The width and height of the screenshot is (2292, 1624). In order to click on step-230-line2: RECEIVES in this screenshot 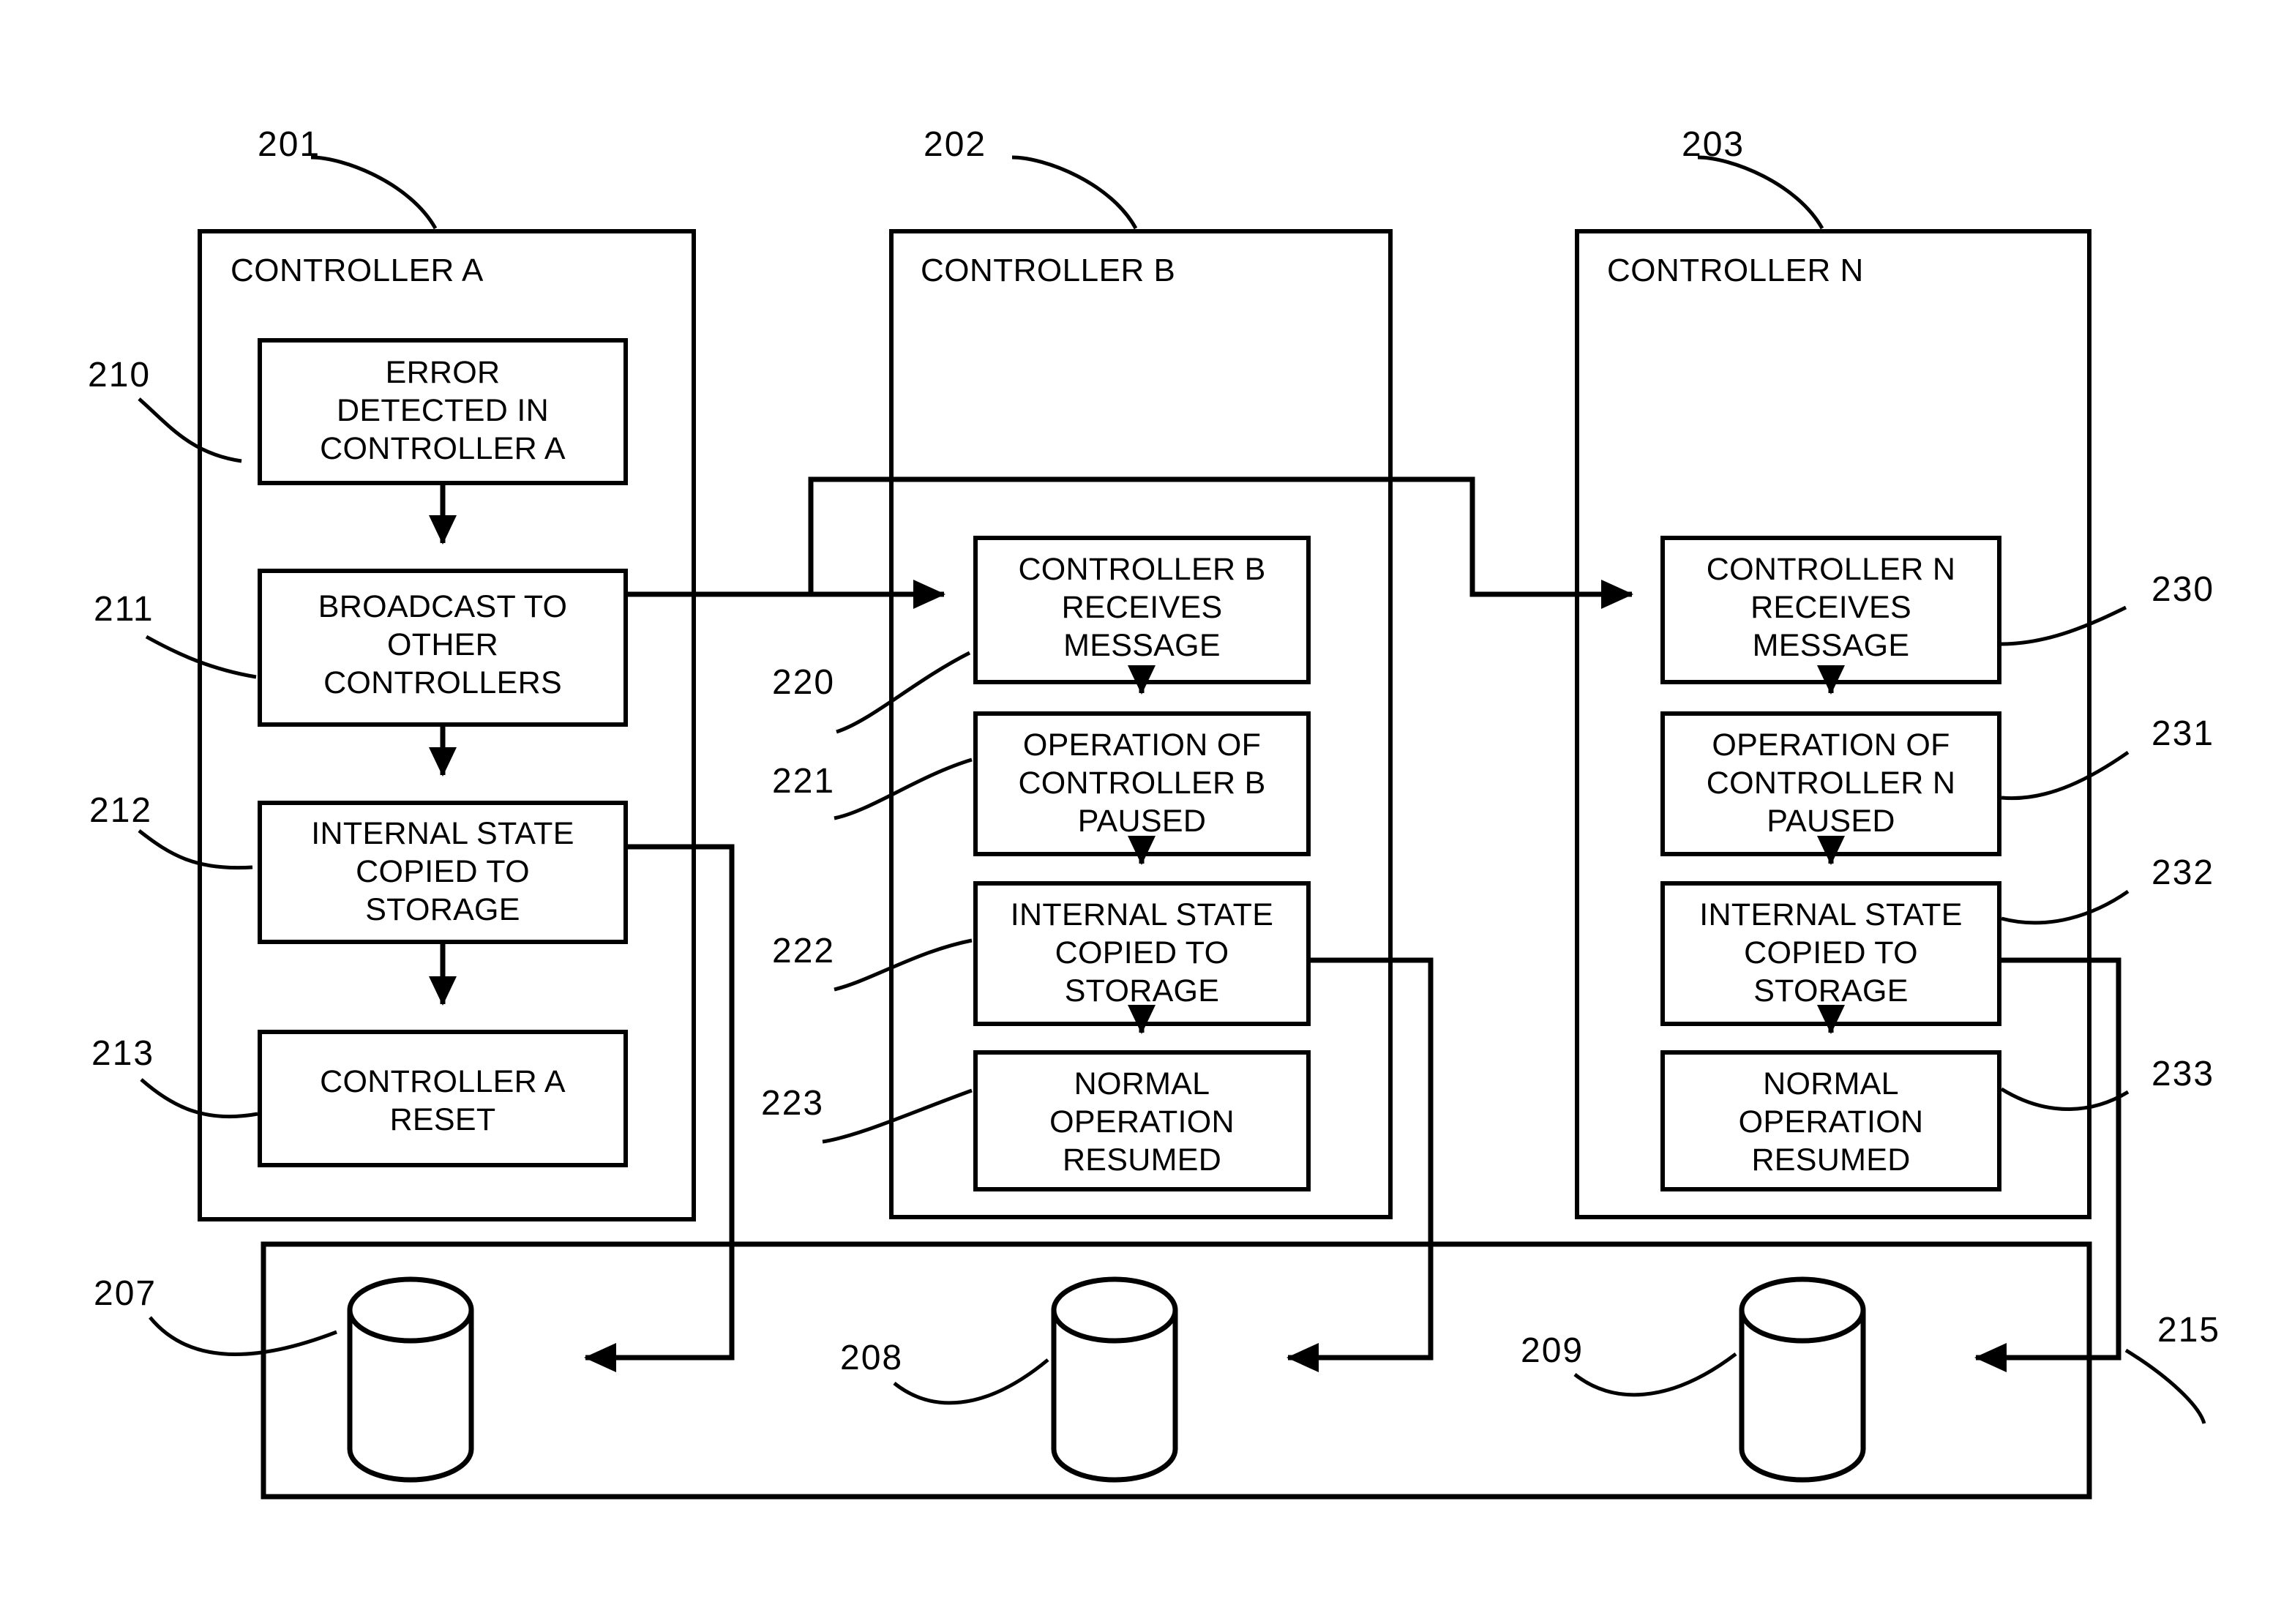, I will do `click(1830, 607)`.